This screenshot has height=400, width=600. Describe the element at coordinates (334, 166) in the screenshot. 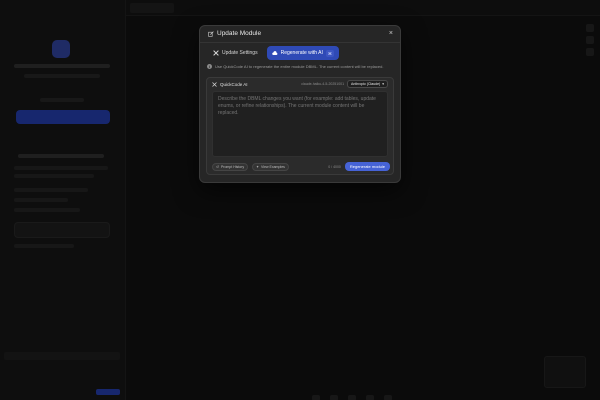

I see `char-count: 0 / 4000` at that location.